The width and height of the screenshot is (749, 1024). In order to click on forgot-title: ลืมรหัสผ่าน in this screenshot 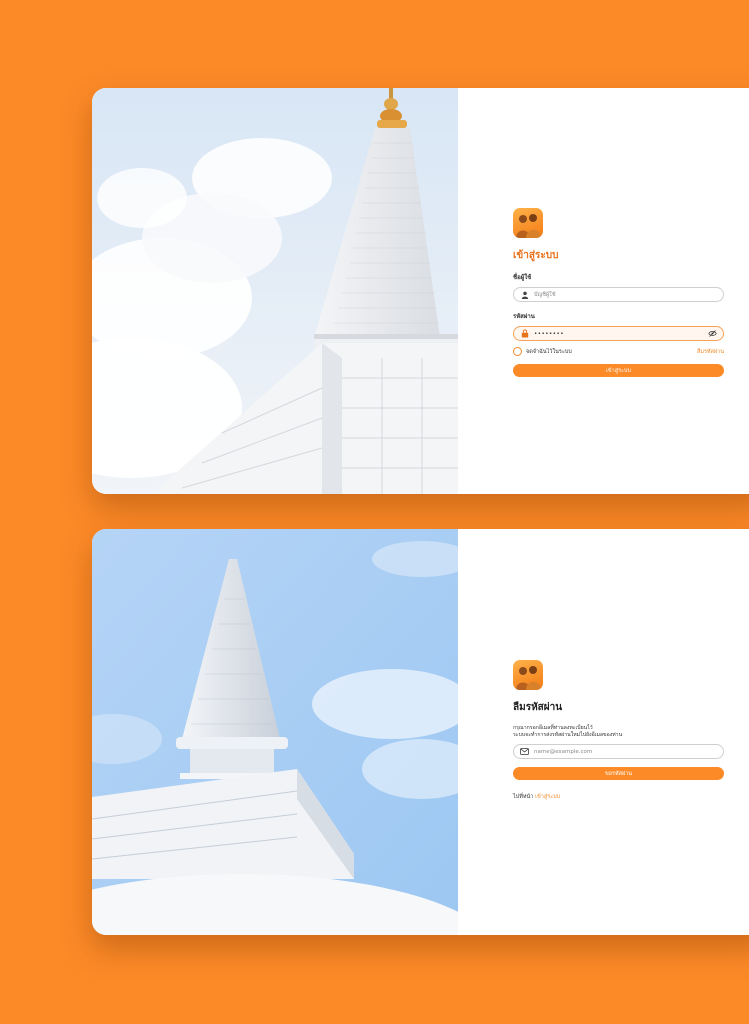, I will do `click(538, 707)`.